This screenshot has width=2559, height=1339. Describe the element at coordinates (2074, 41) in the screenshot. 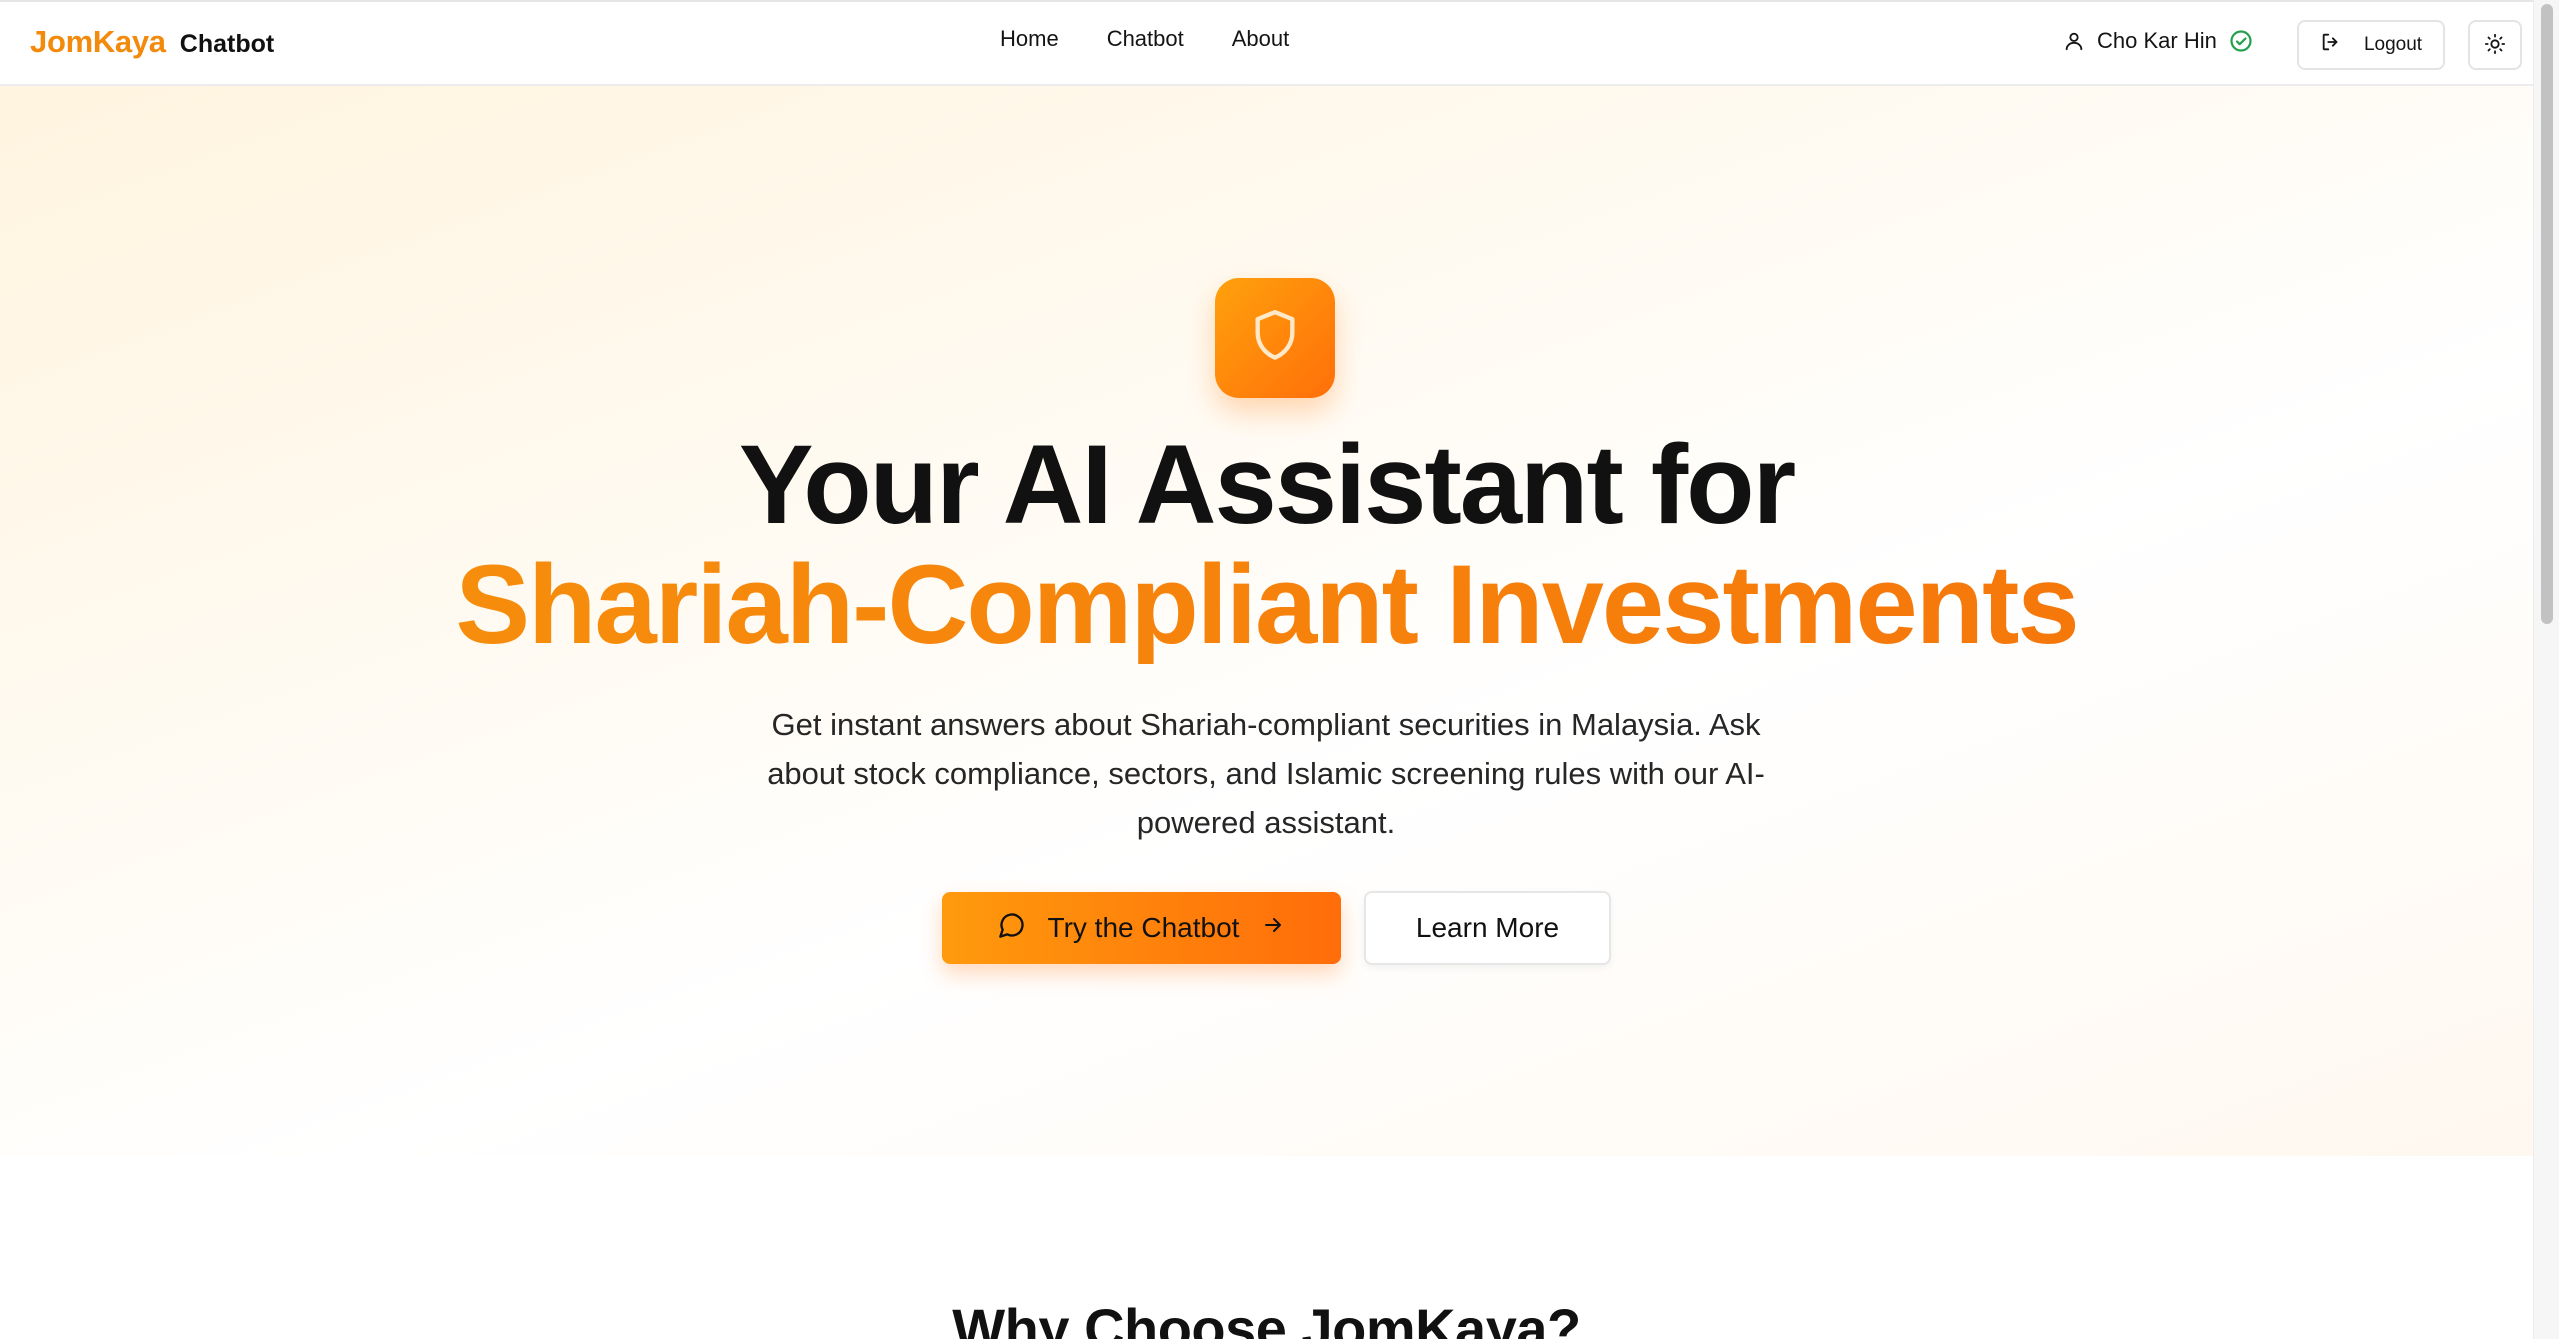

I see `user-icon` at that location.